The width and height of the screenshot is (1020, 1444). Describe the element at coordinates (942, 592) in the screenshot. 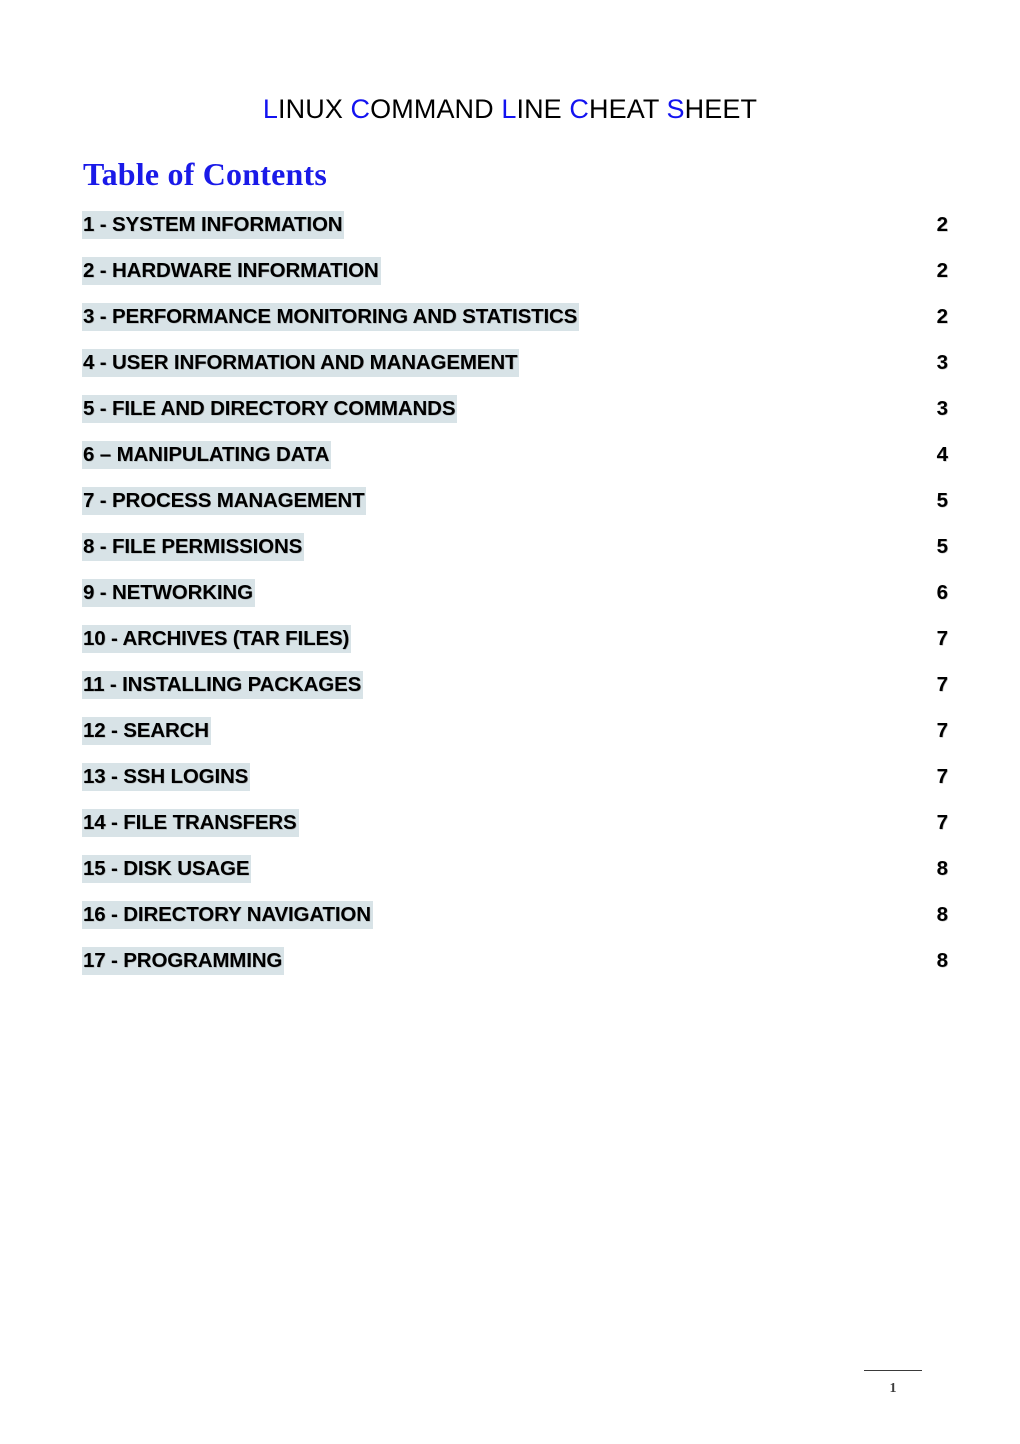

I see `toc-entry-page-number: 6` at that location.